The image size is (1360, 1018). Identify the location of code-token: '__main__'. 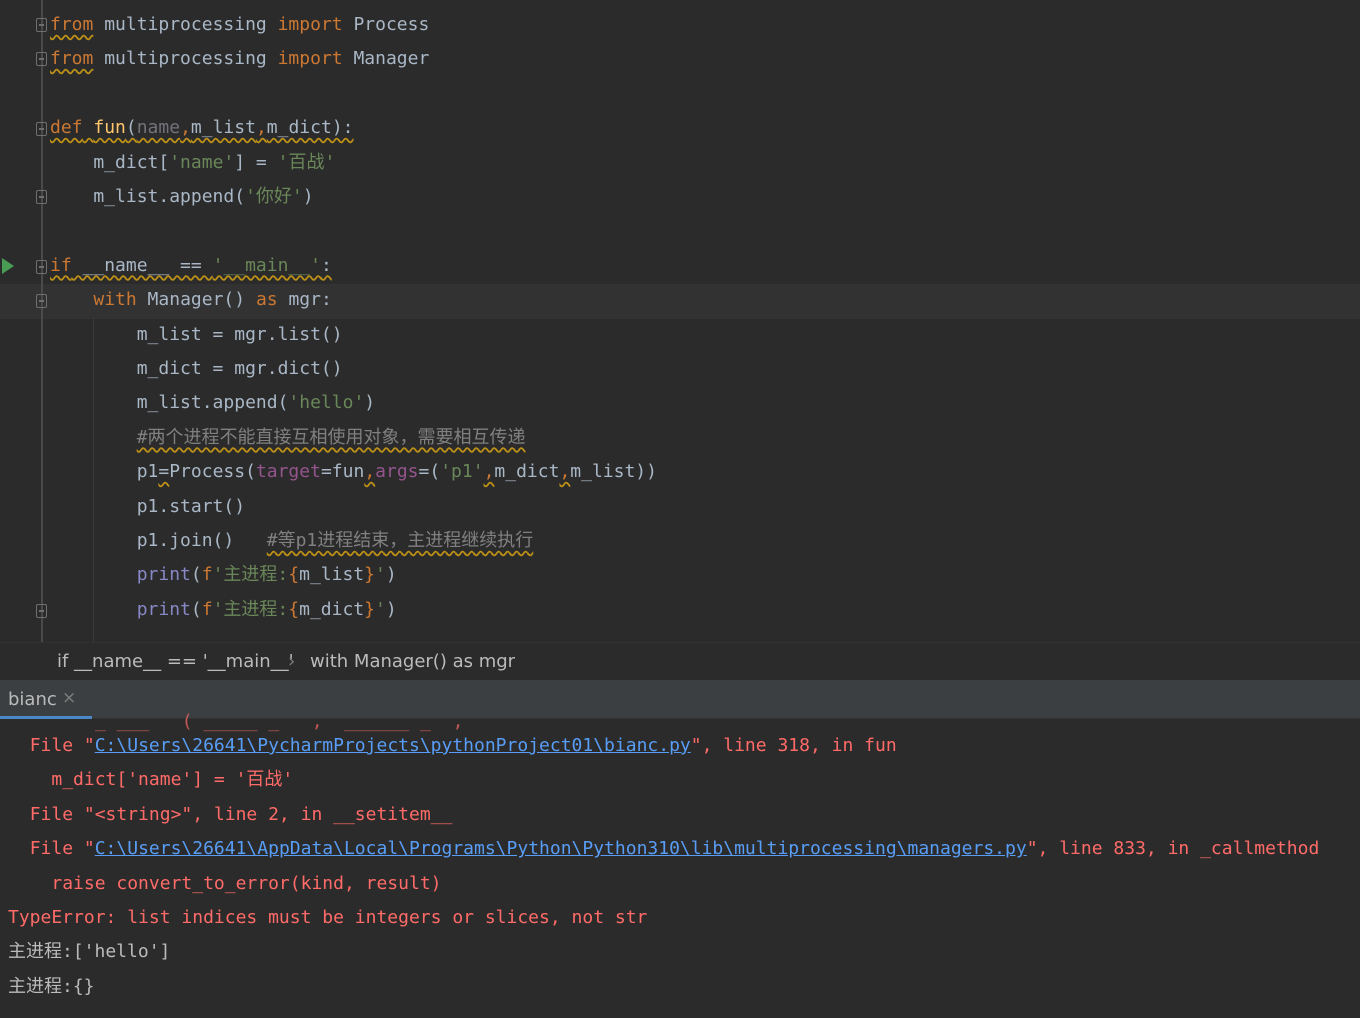
(266, 265).